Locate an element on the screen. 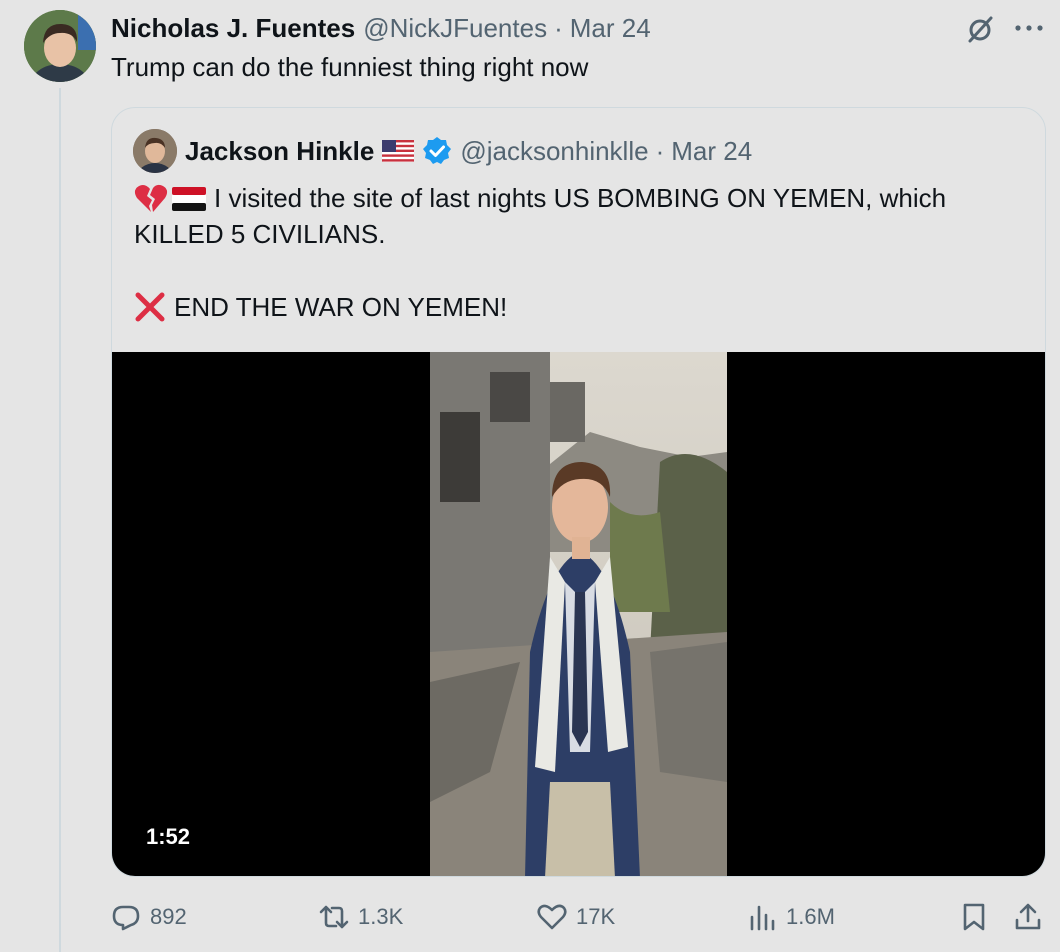  author-avatar is located at coordinates (60, 46).